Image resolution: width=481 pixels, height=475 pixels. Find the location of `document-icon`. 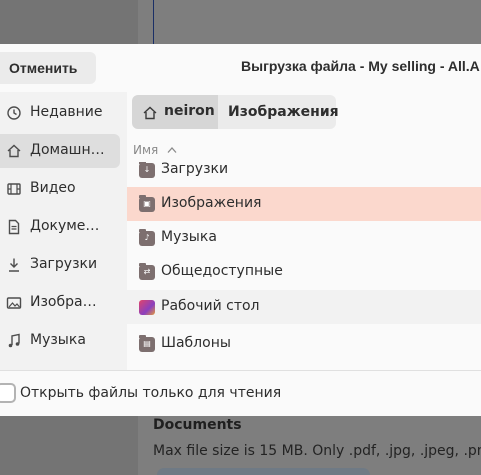

document-icon is located at coordinates (14, 227).